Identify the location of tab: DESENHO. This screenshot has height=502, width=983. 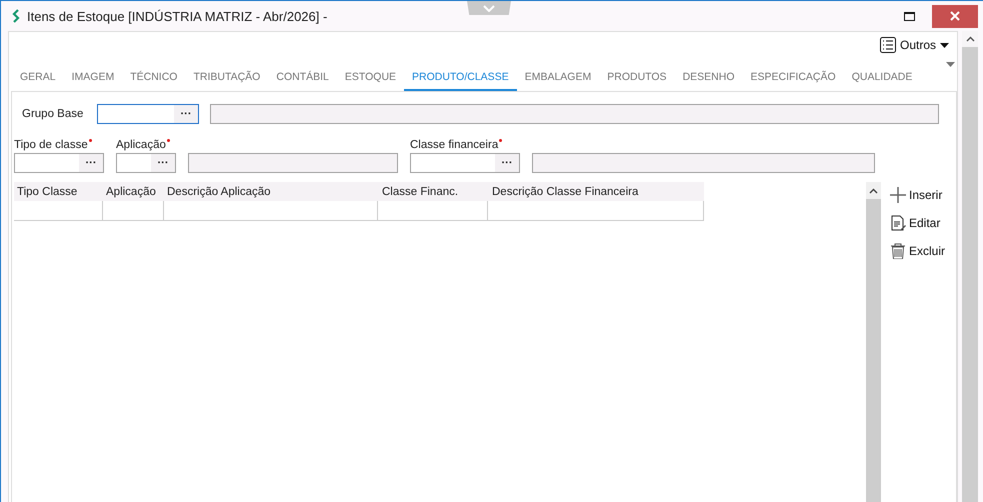
(708, 79).